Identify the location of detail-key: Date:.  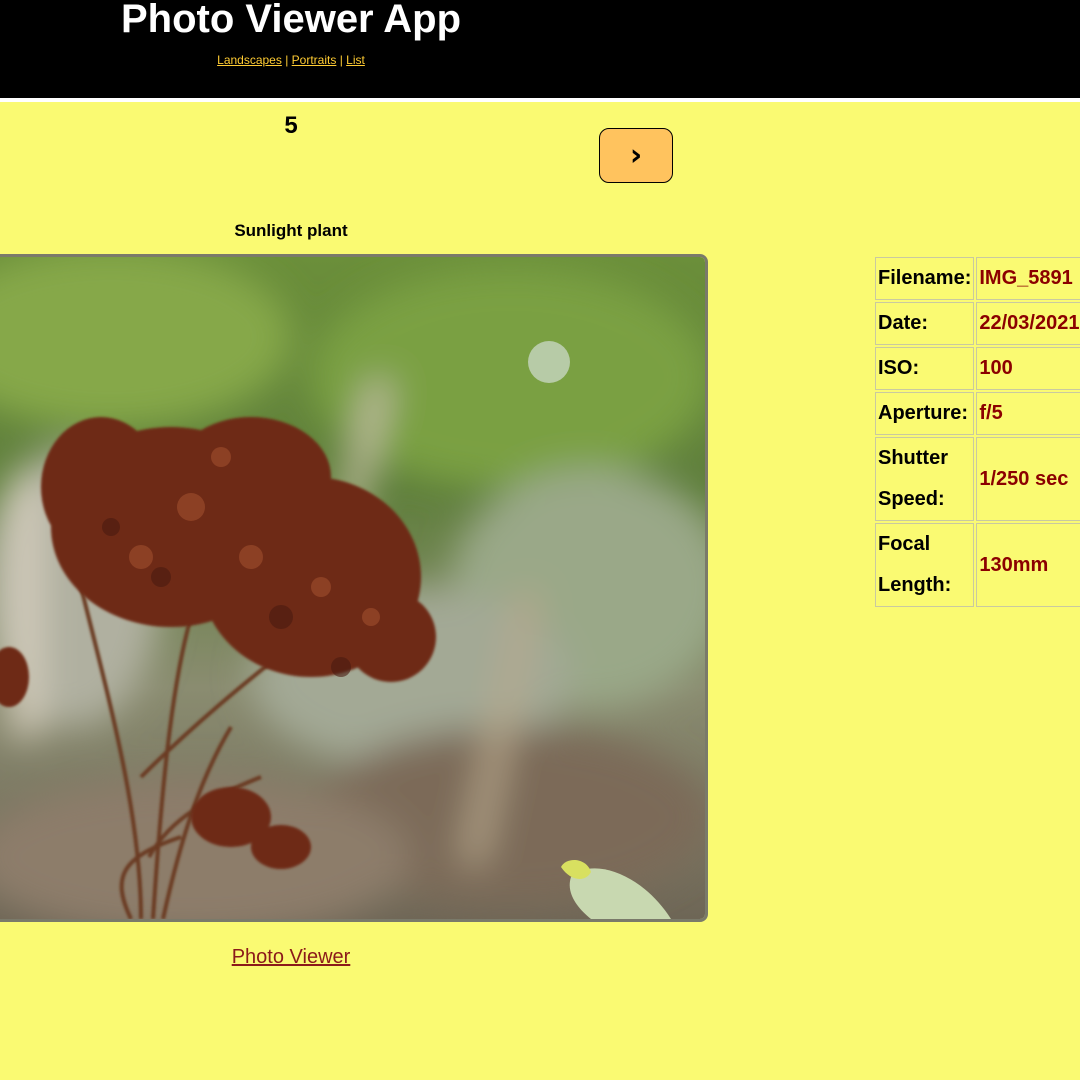
(925, 323).